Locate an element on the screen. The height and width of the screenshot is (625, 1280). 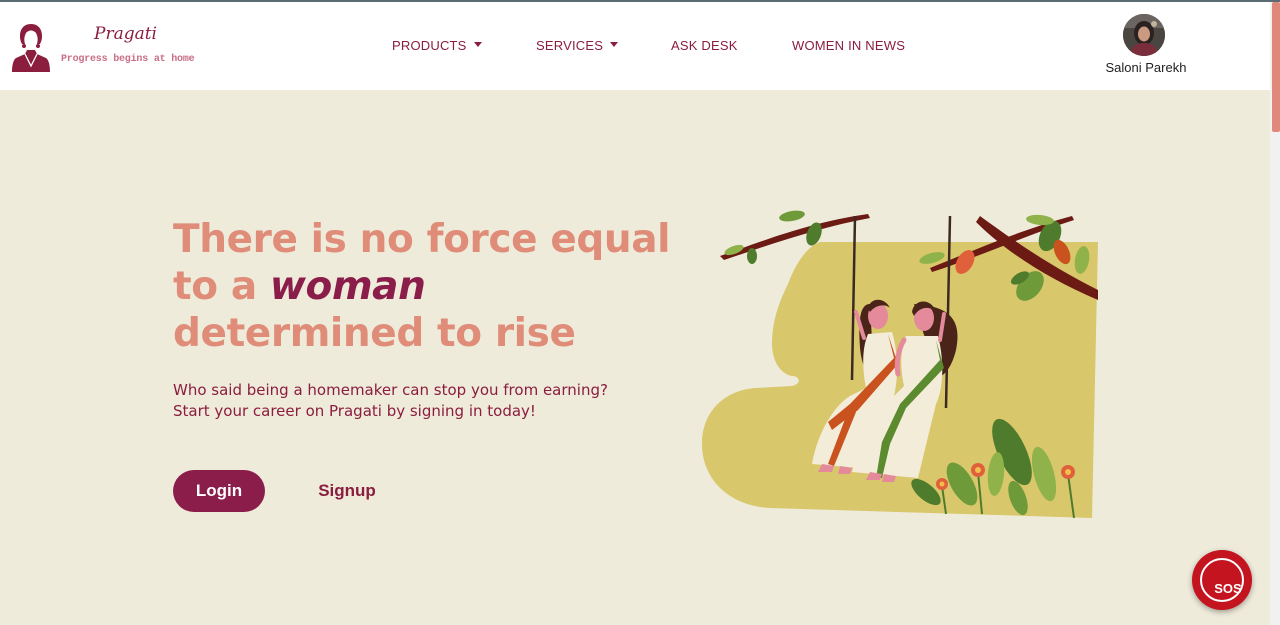
brand-logo: Pragati Progress begins at home is located at coordinates (102, 48).